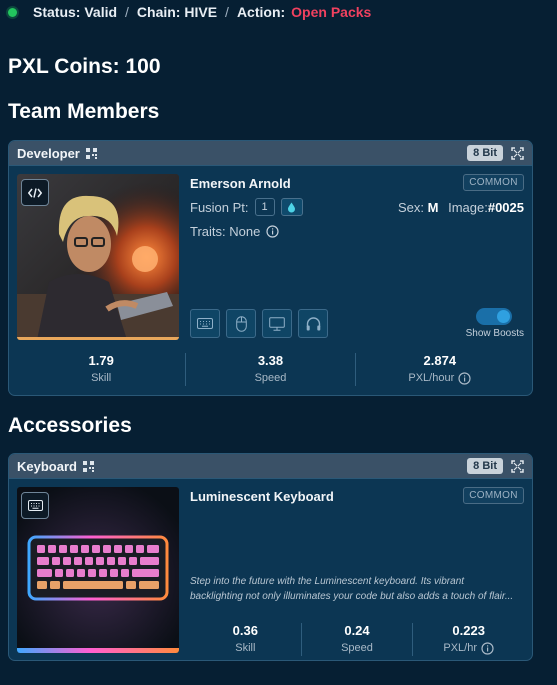 Image resolution: width=557 pixels, height=685 pixels. Describe the element at coordinates (468, 207) in the screenshot. I see `image-label: Image:` at that location.